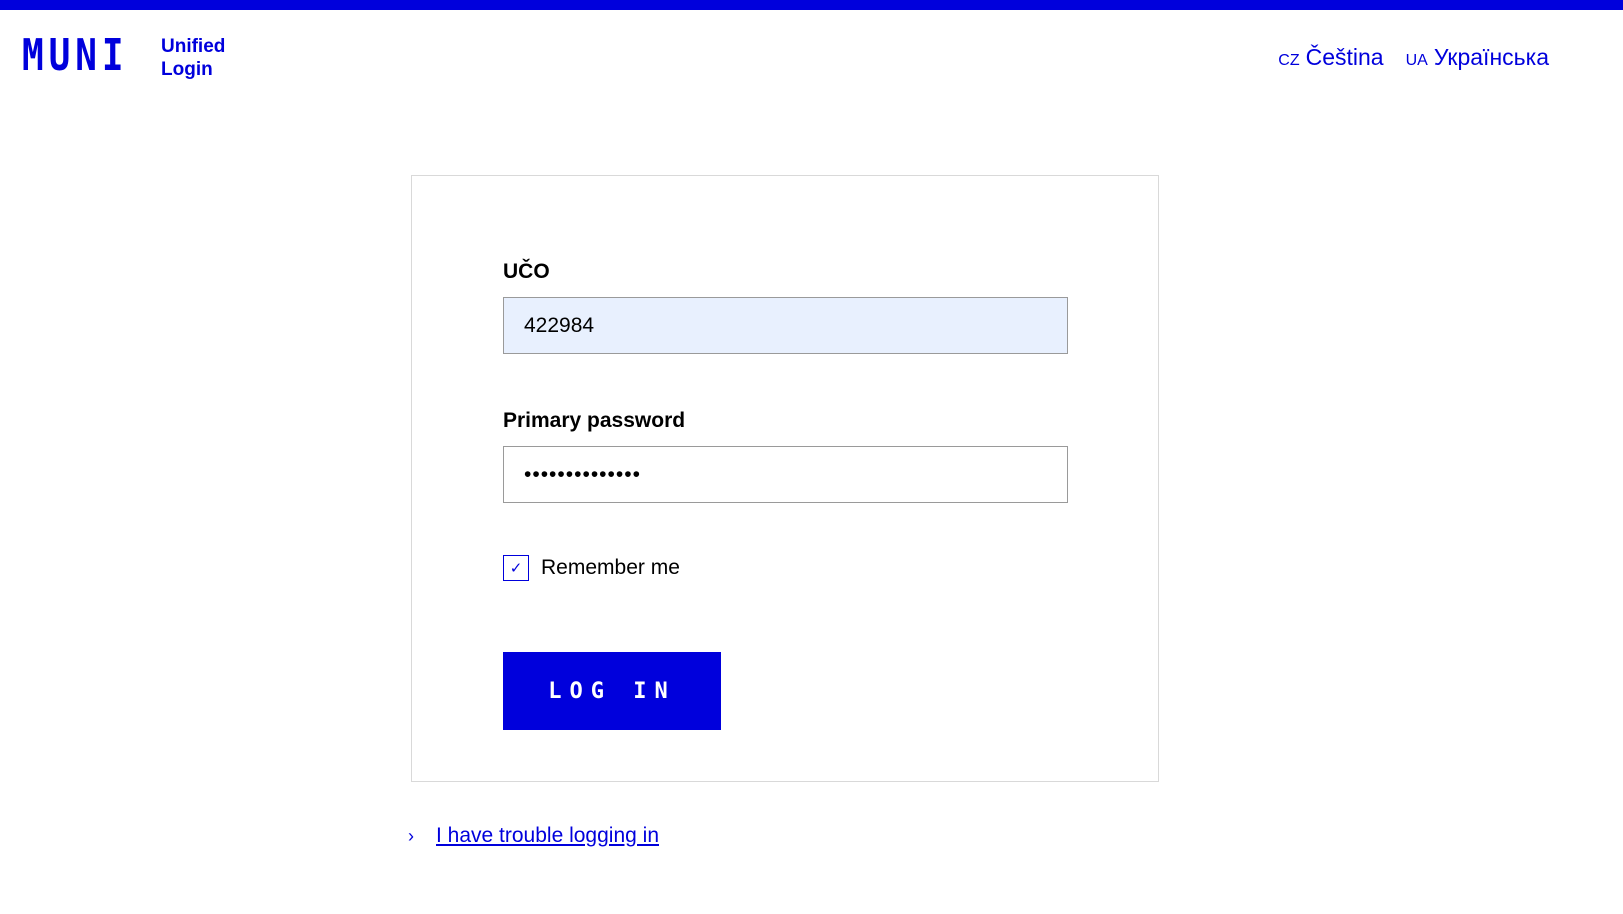 This screenshot has width=1623, height=914. Describe the element at coordinates (547, 836) in the screenshot. I see `trouble-logging-in-link: I have trouble logging in` at that location.